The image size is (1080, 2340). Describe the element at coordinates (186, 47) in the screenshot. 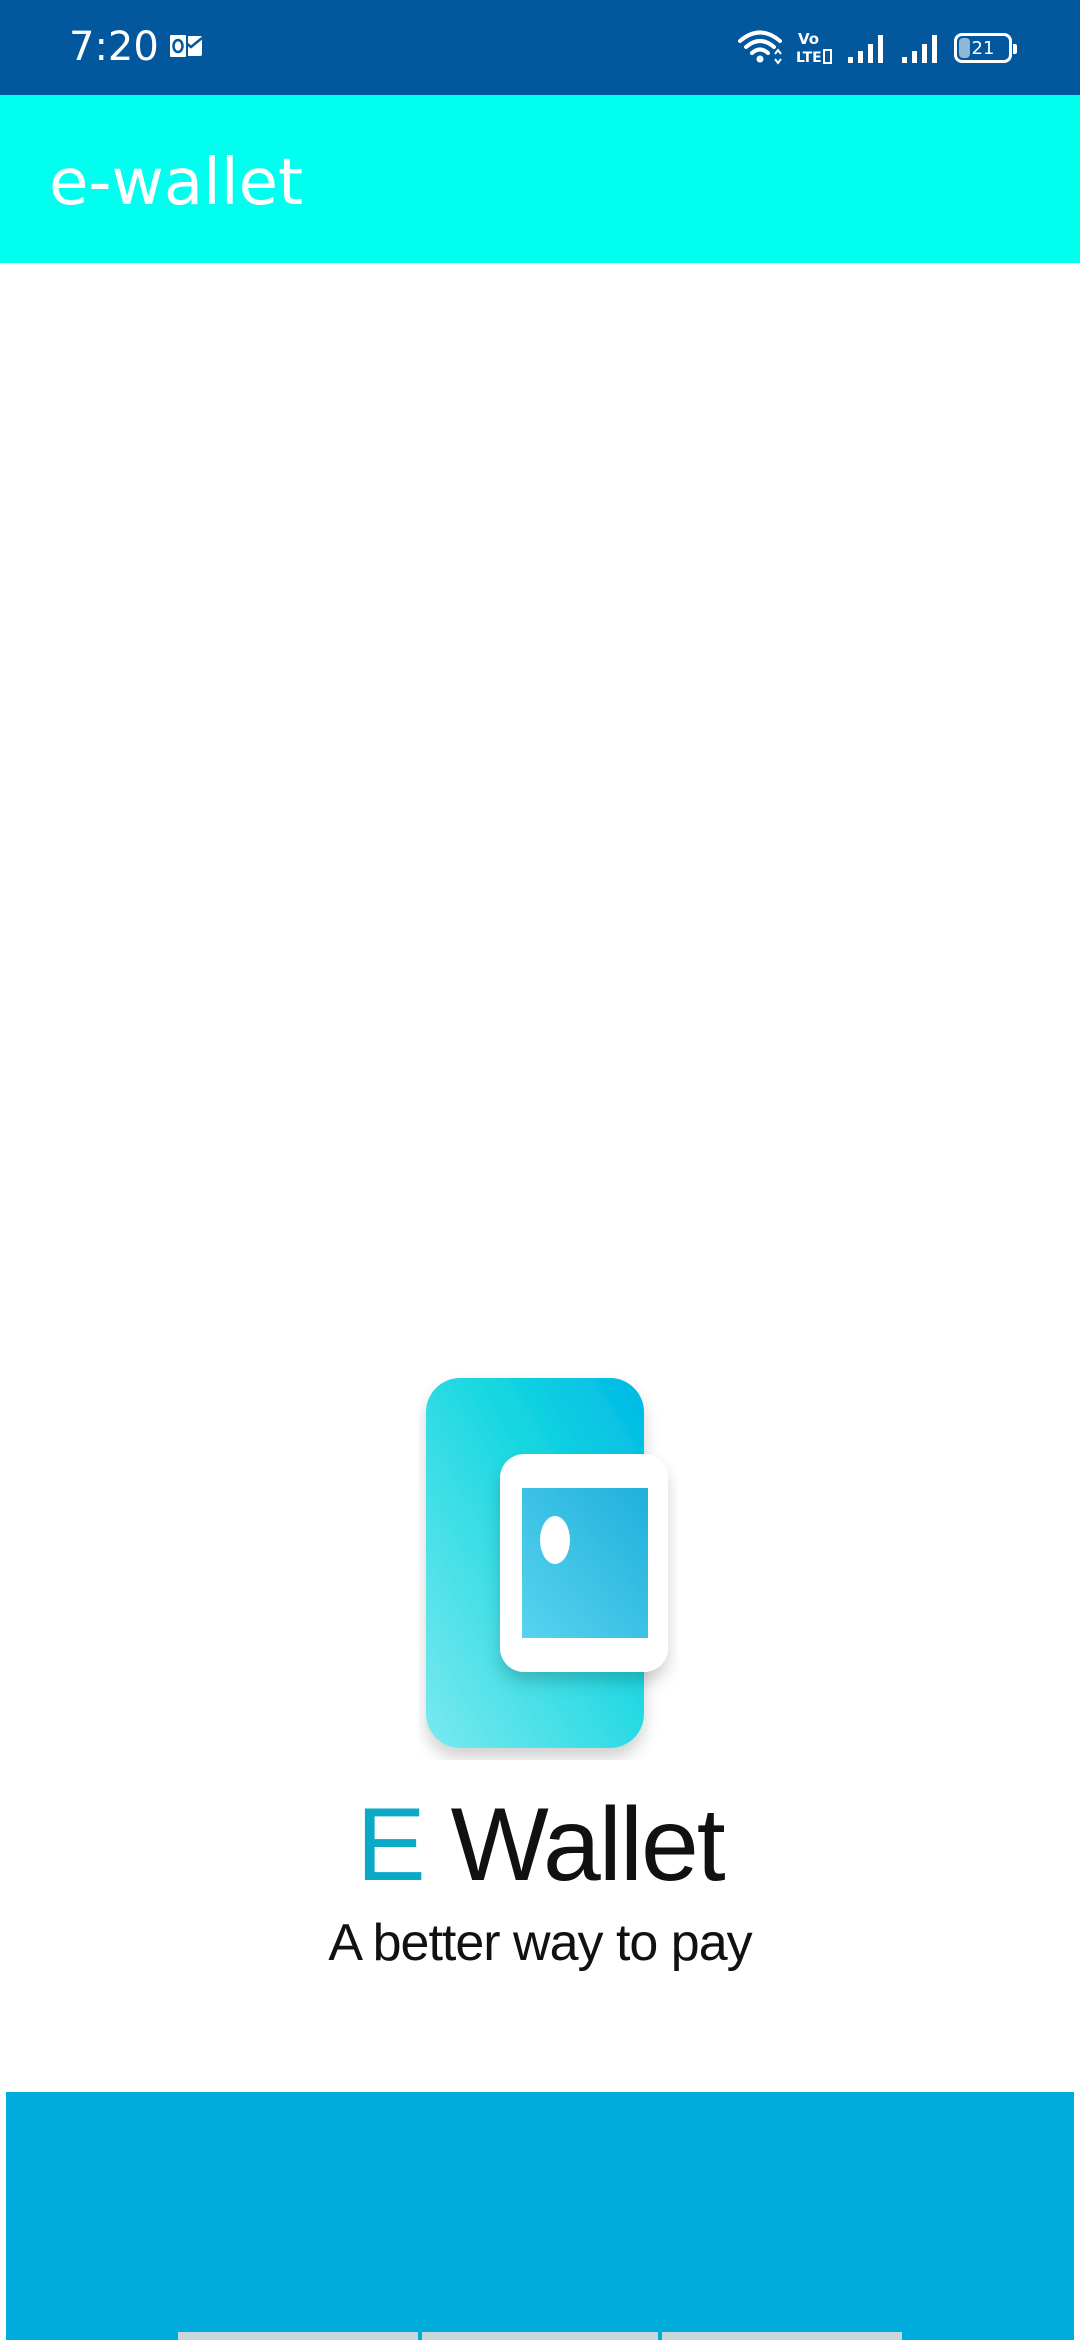

I see `outlook-notification-icon` at that location.